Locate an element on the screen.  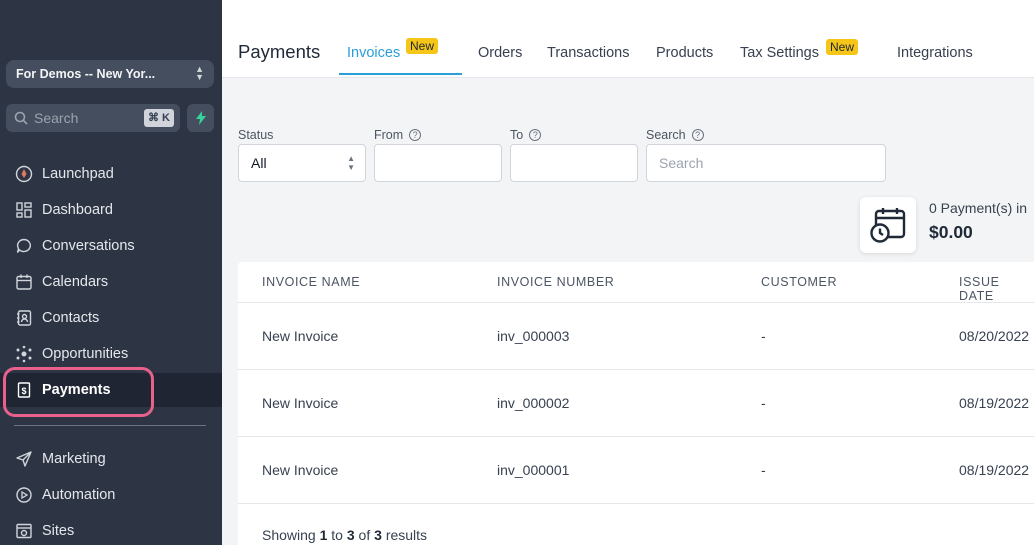
sidebar-item-launchpad: Launchpad is located at coordinates (111, 174).